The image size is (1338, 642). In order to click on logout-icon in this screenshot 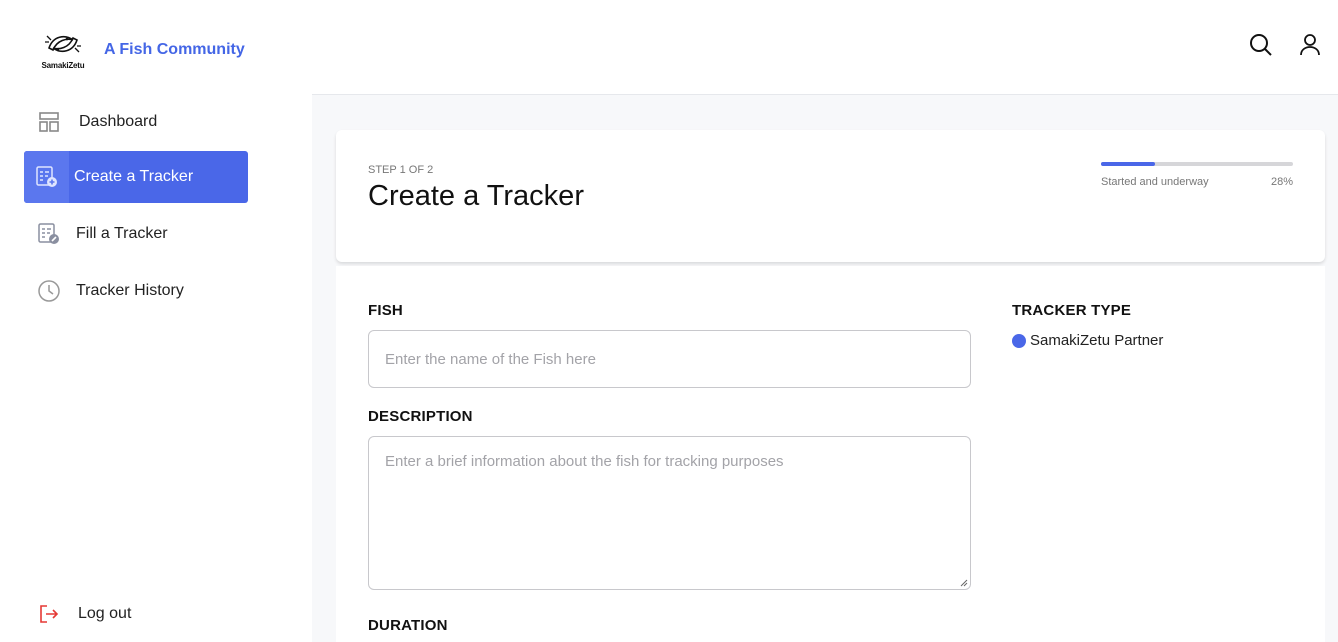, I will do `click(49, 614)`.